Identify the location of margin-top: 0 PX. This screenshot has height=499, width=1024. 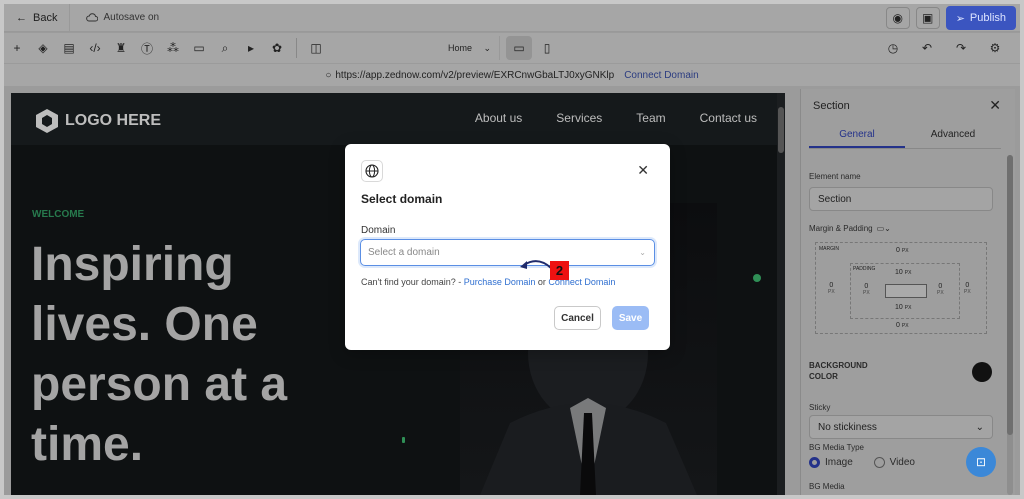
(902, 250).